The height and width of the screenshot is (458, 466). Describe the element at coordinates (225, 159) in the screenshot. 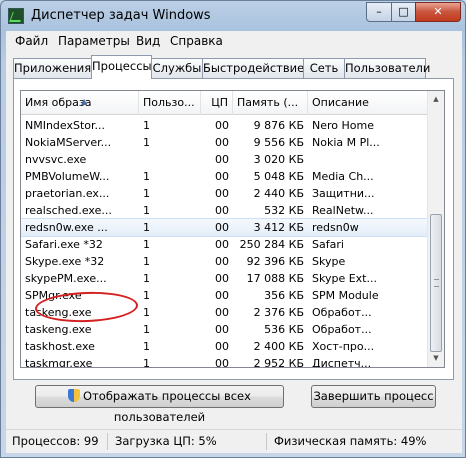

I see `table-row: nvvsvc.exe 00 3 020 КБ` at that location.